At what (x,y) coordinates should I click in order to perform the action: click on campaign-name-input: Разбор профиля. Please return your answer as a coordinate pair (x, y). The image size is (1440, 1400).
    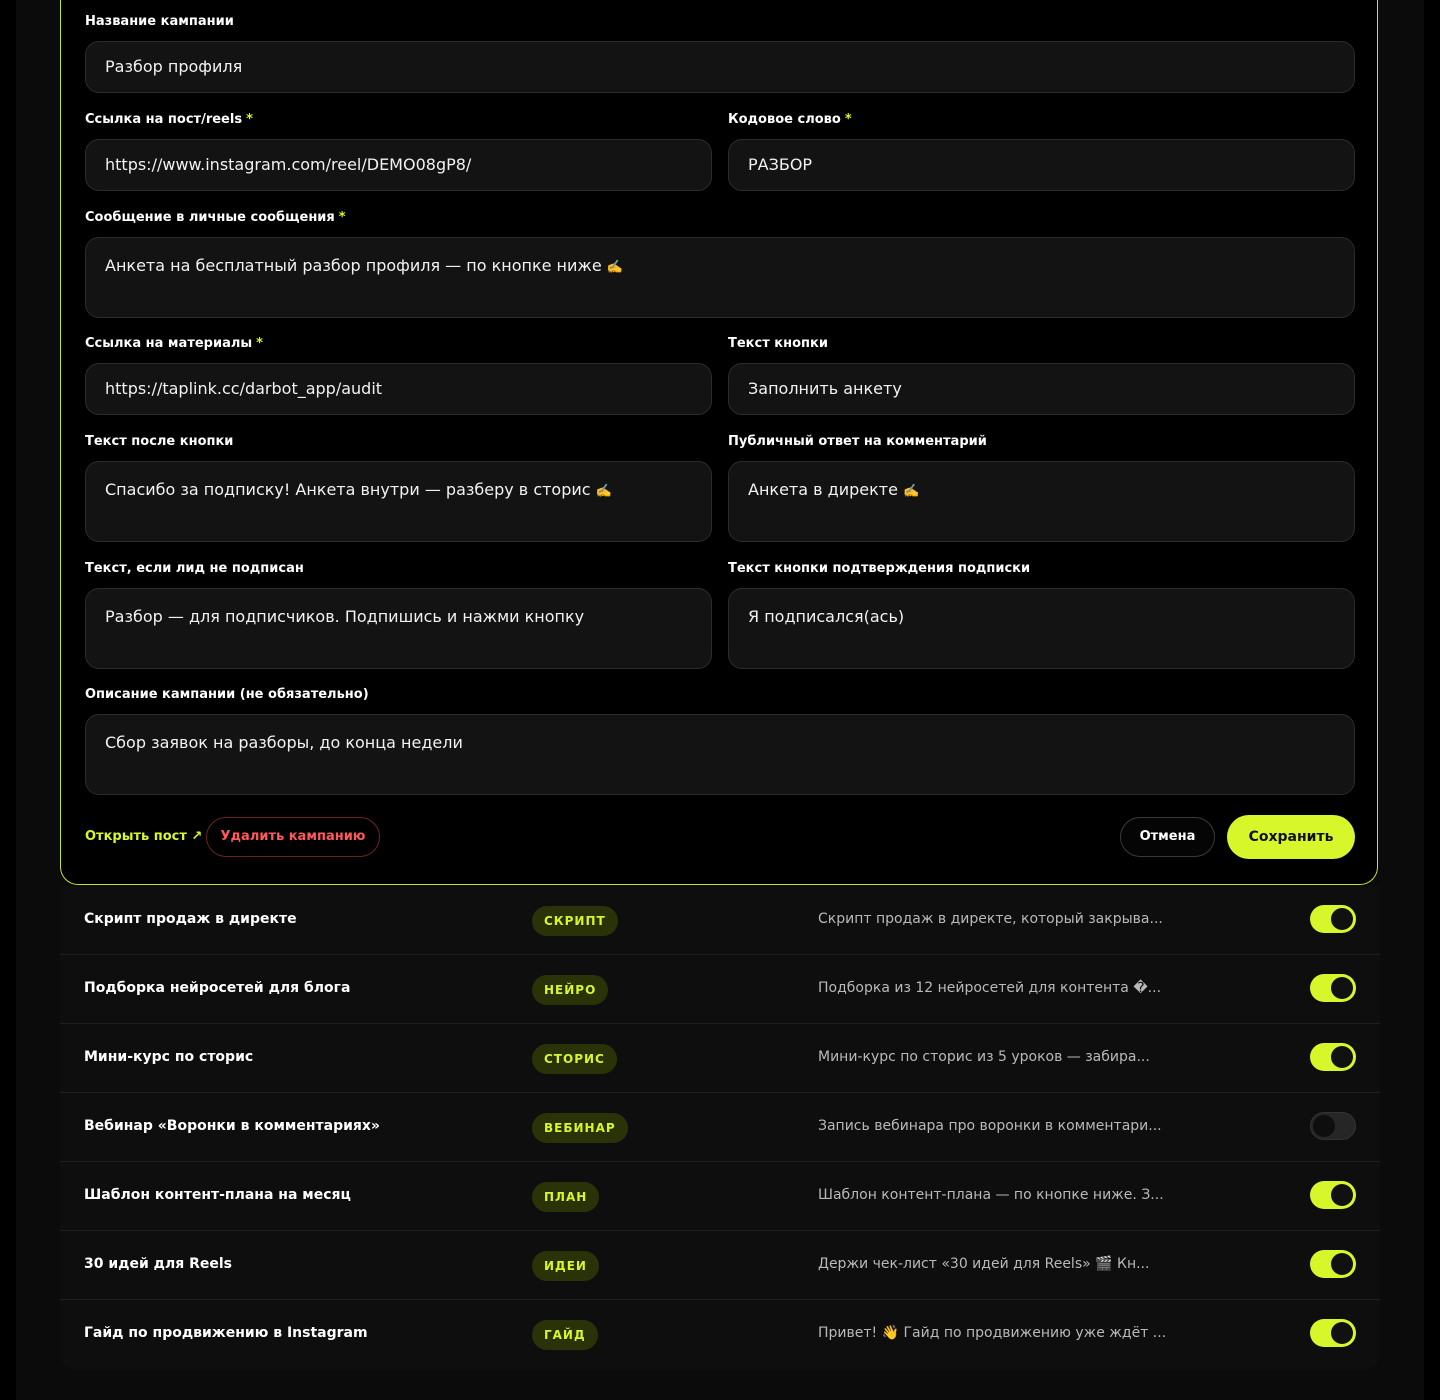
    Looking at the image, I should click on (720, 67).